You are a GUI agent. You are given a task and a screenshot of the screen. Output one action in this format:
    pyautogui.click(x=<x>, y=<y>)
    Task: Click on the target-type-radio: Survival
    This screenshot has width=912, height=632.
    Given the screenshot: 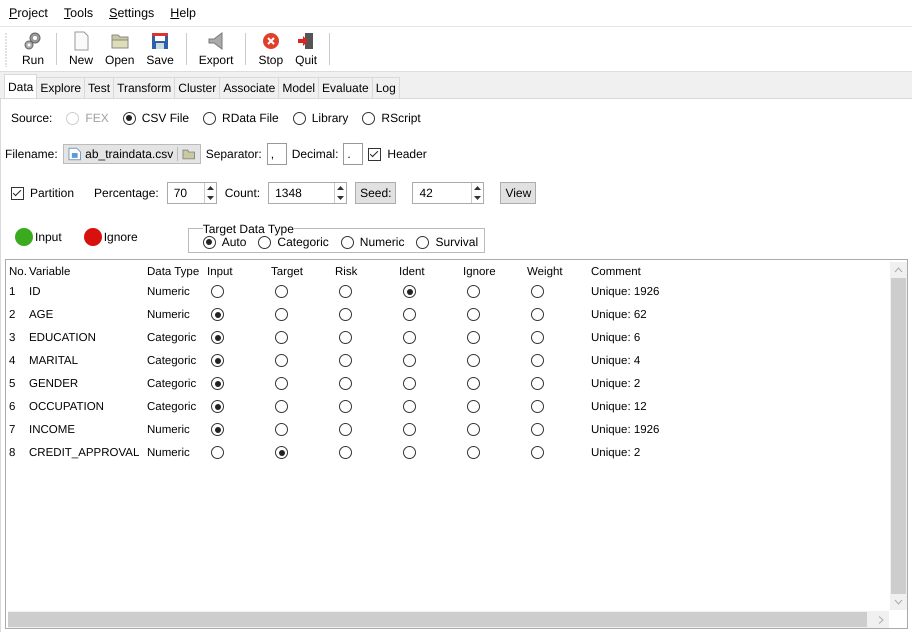 What is the action you would take?
    pyautogui.click(x=447, y=242)
    